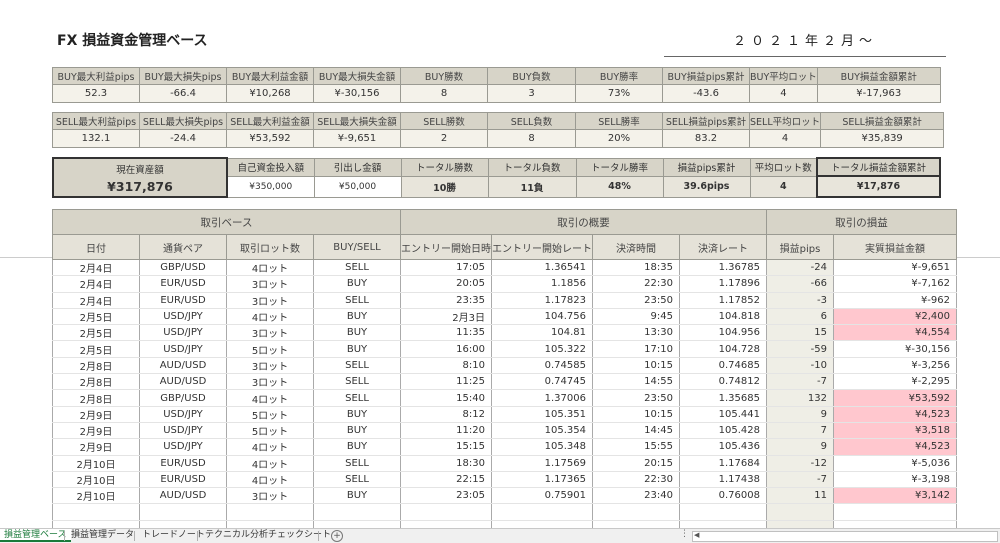 The height and width of the screenshot is (543, 1000). What do you see at coordinates (723, 382) in the screenshot?
I see `table-cell: 0.74812` at bounding box center [723, 382].